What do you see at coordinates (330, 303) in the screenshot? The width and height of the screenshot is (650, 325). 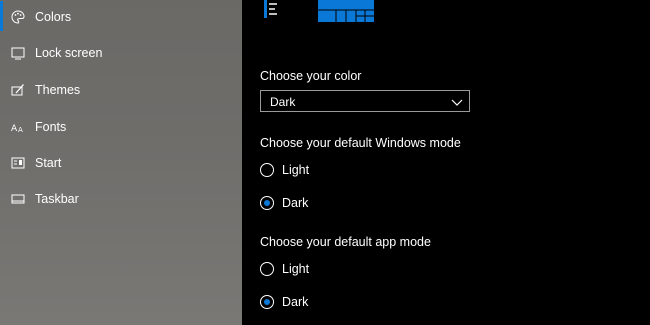 I see `app-mode-dark-radio: Dark` at bounding box center [330, 303].